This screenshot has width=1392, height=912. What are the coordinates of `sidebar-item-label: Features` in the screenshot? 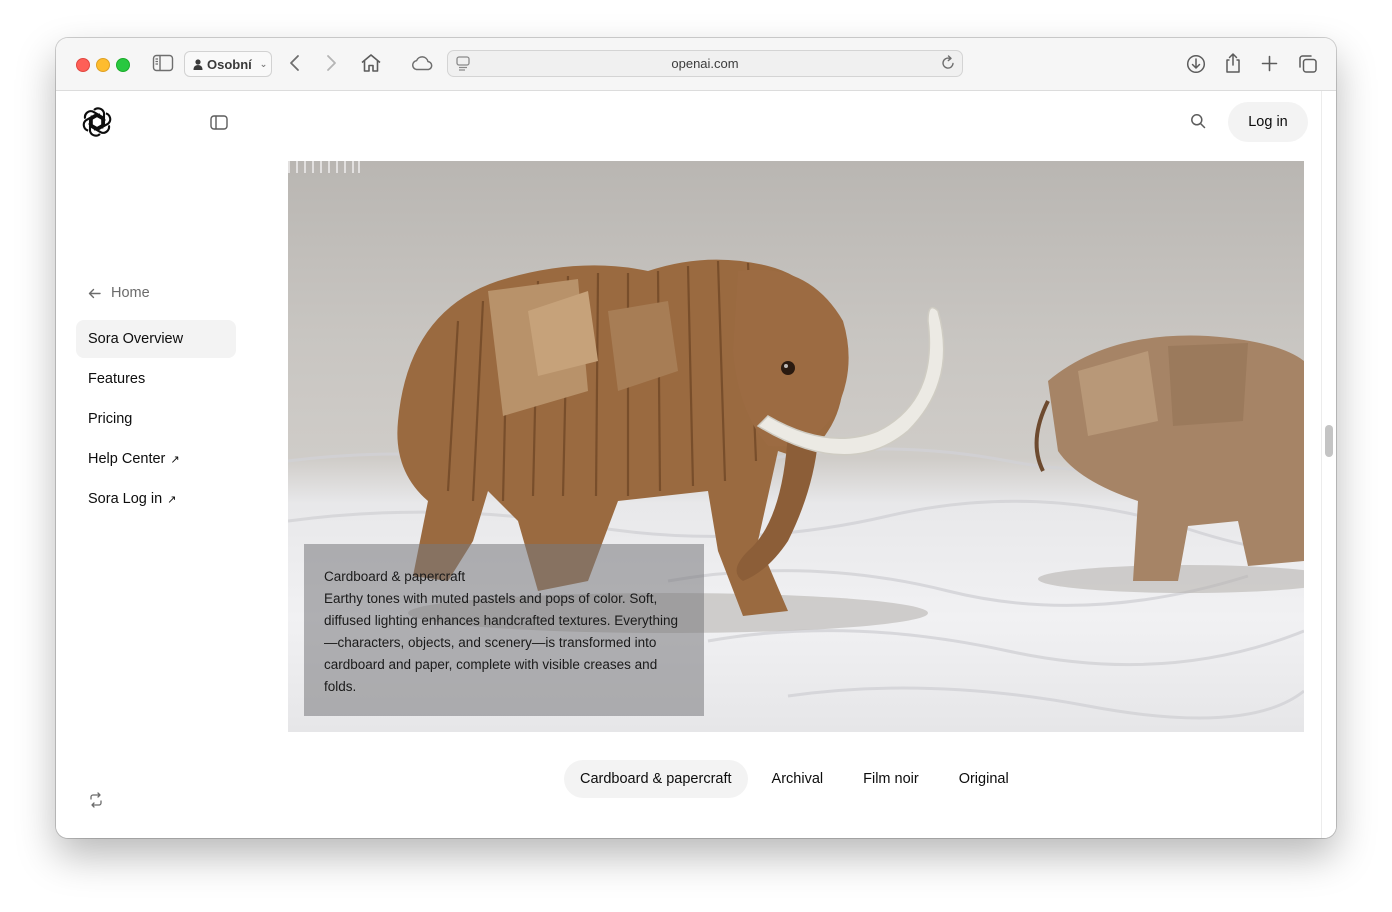 It's located at (117, 379).